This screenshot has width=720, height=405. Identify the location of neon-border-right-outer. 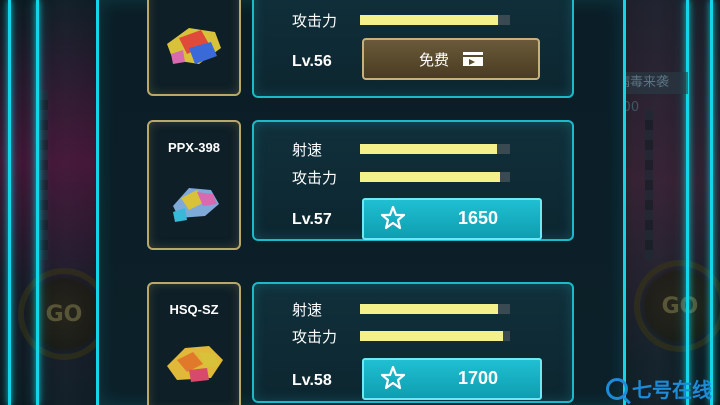
(711, 202).